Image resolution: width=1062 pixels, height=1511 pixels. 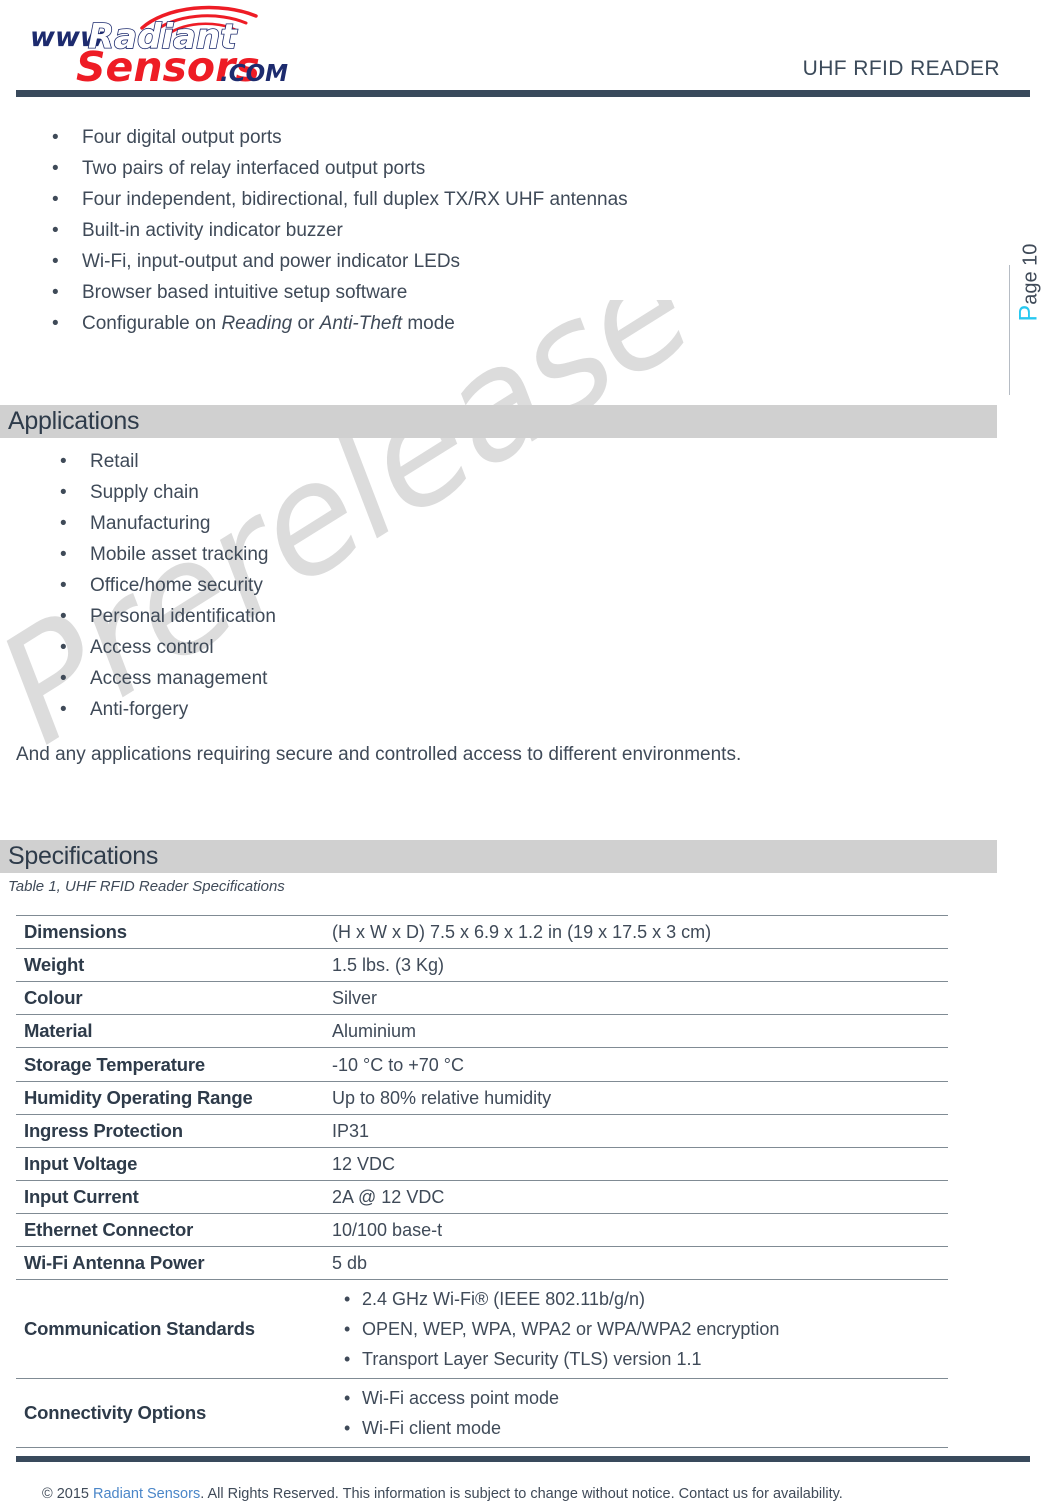 I want to click on table-row: Wi-Fi Antenna Power 5 db, so click(x=482, y=1263).